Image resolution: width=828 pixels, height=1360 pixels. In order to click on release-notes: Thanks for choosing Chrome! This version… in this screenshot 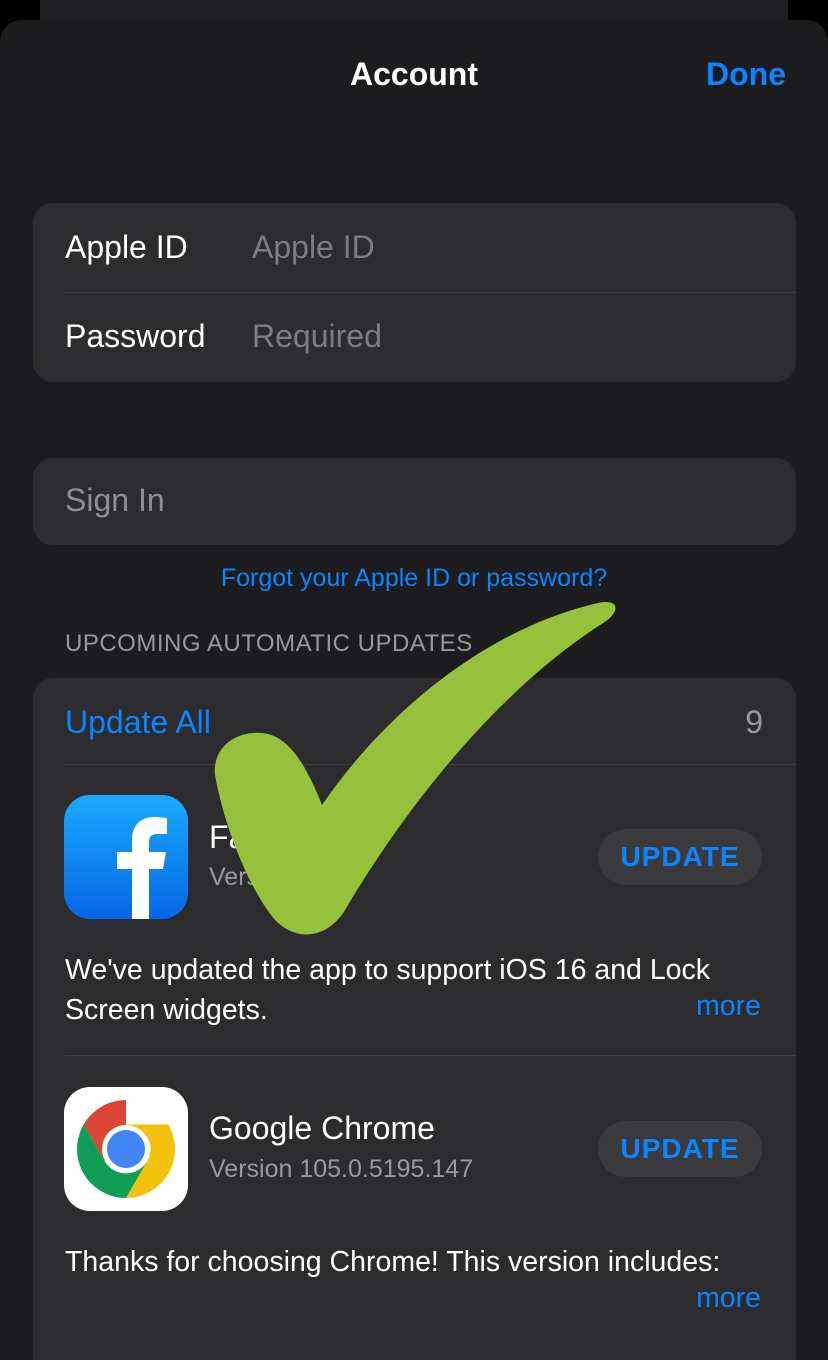, I will do `click(393, 1262)`.